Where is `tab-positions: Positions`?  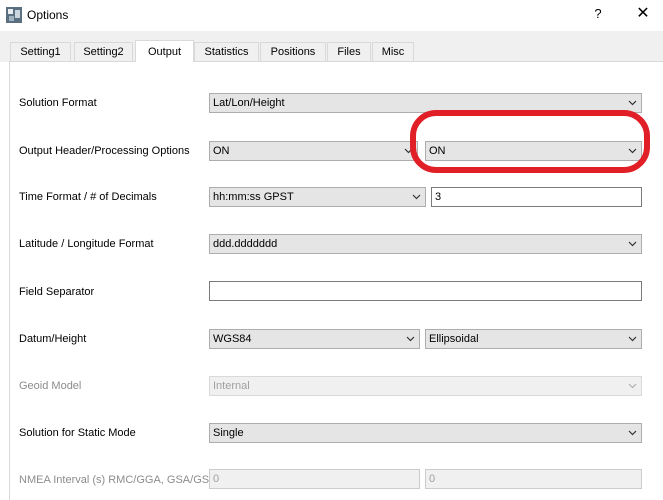 tab-positions: Positions is located at coordinates (293, 51).